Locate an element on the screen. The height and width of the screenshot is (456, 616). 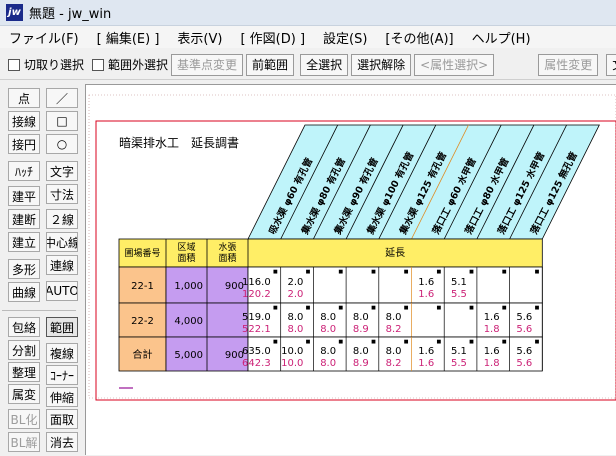
tool-block-create: BL化 is located at coordinates (24, 419).